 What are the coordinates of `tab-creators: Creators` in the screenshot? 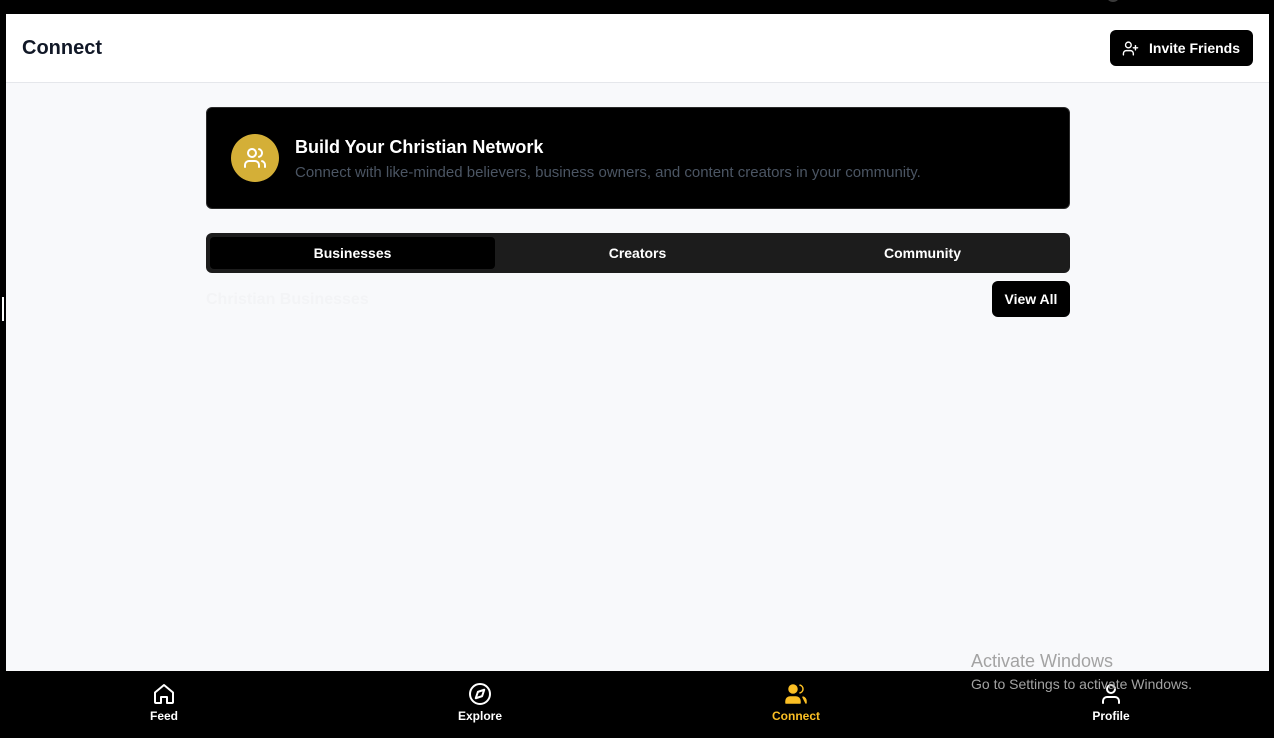 It's located at (637, 253).